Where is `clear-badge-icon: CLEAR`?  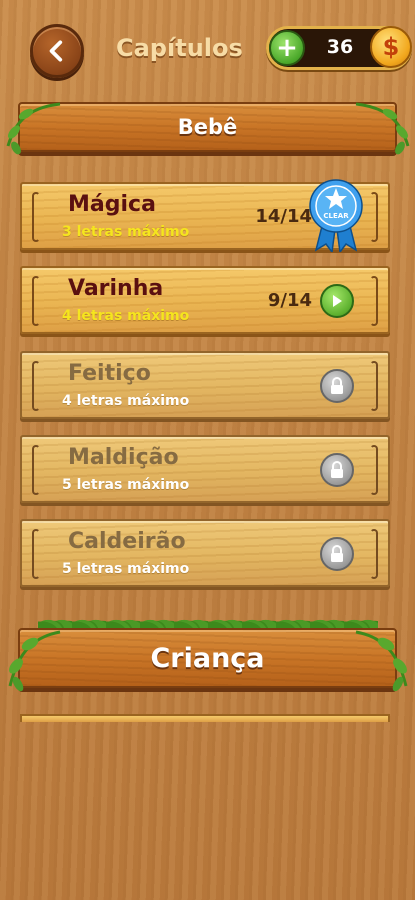
clear-badge-icon: CLEAR is located at coordinates (336, 215).